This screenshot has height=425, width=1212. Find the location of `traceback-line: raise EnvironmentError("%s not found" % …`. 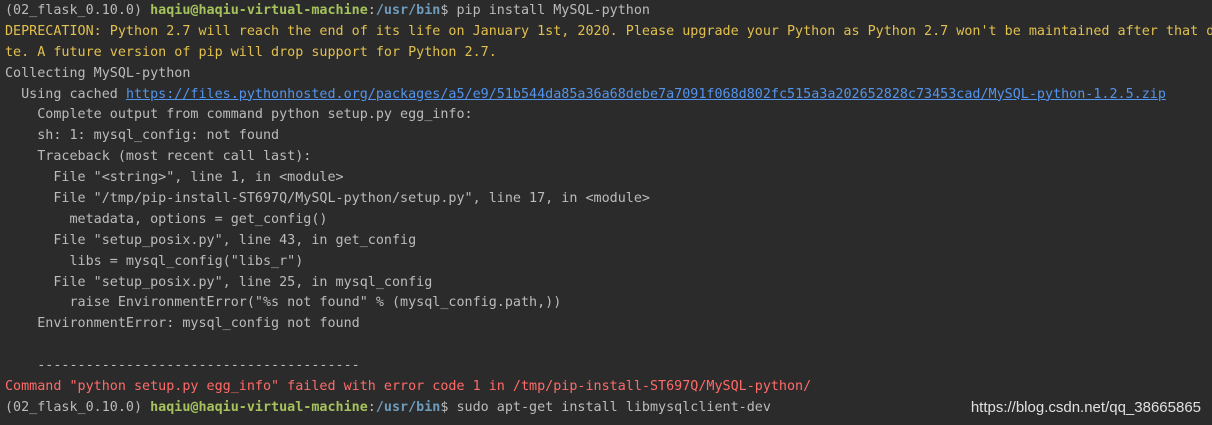

traceback-line: raise EnvironmentError("%s not found" % … is located at coordinates (283, 303).